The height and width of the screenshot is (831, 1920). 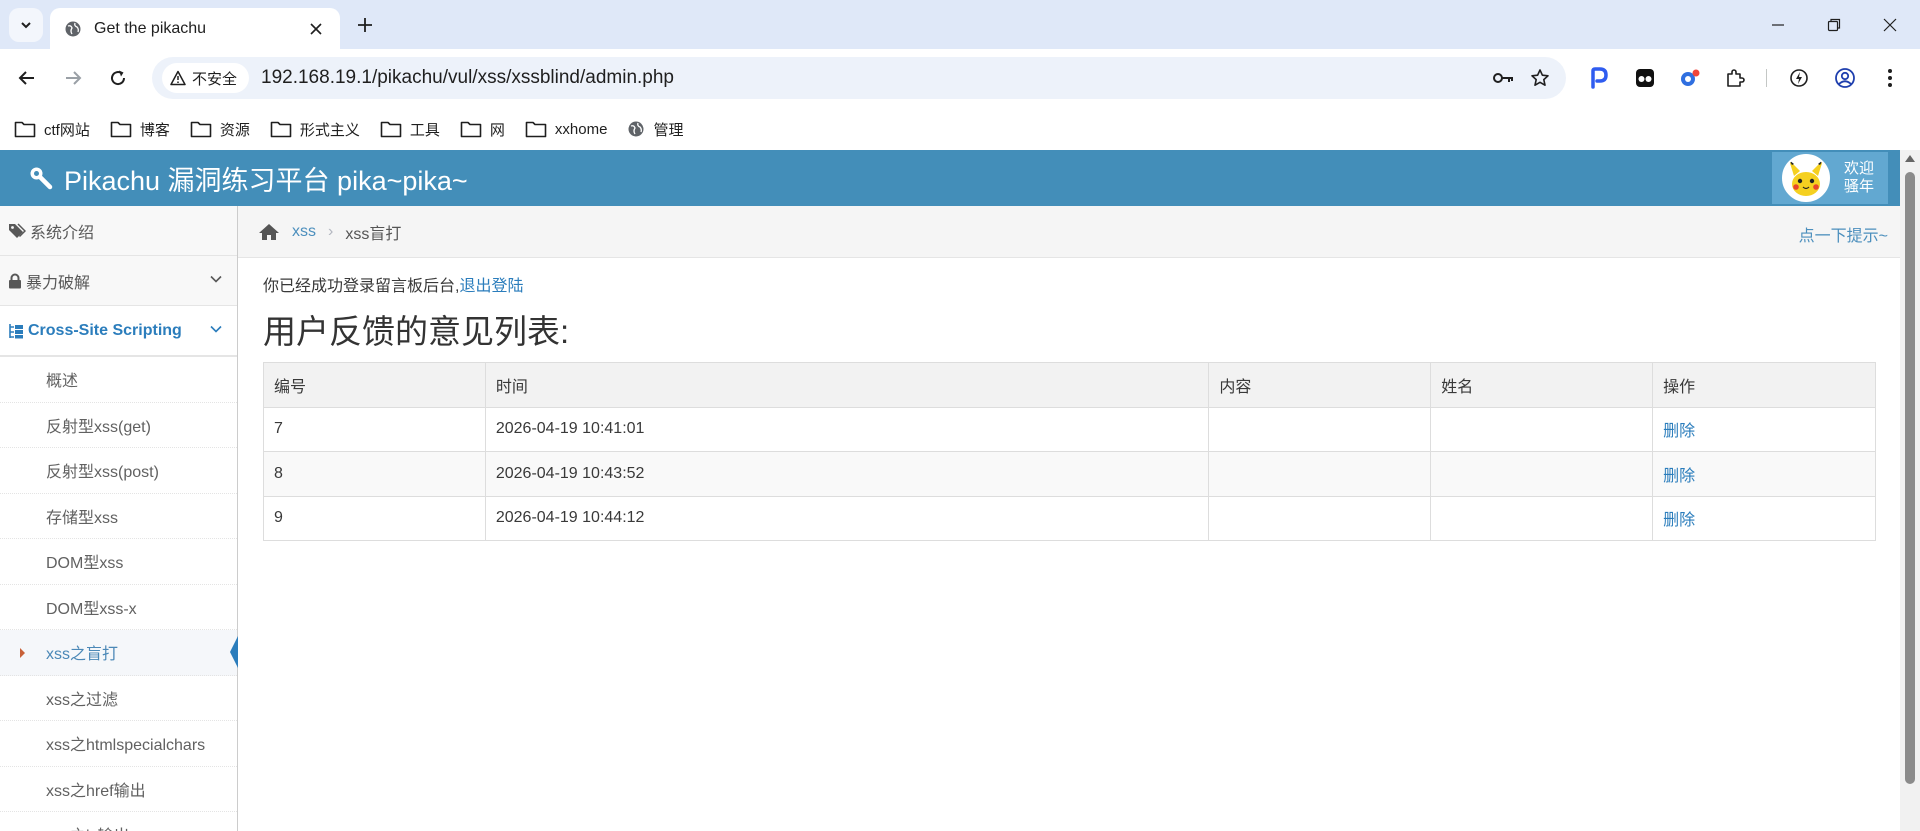 What do you see at coordinates (1910, 158) in the screenshot?
I see `scroll-up-arrow-icon` at bounding box center [1910, 158].